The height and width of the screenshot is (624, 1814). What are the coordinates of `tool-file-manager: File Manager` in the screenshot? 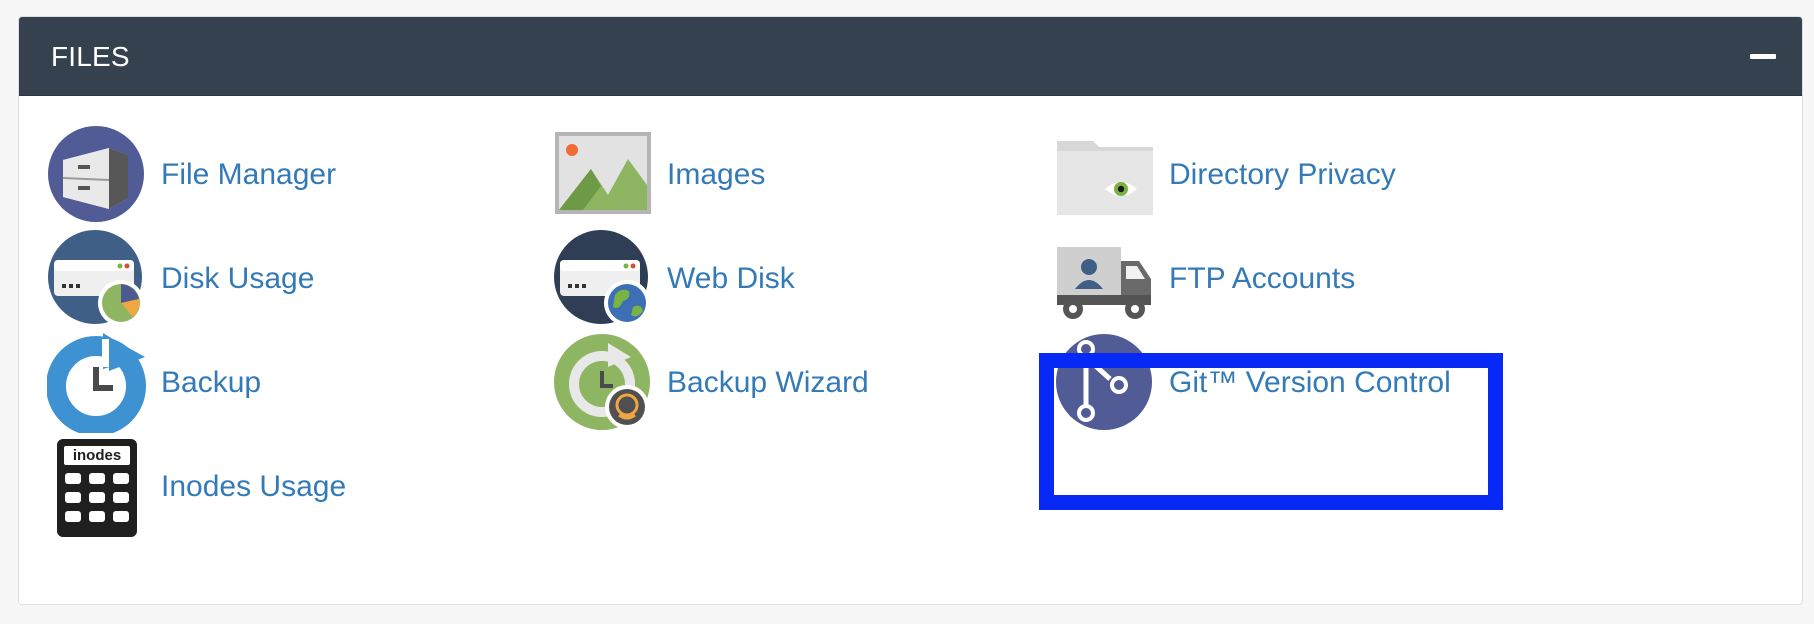 It's located at (257, 175).